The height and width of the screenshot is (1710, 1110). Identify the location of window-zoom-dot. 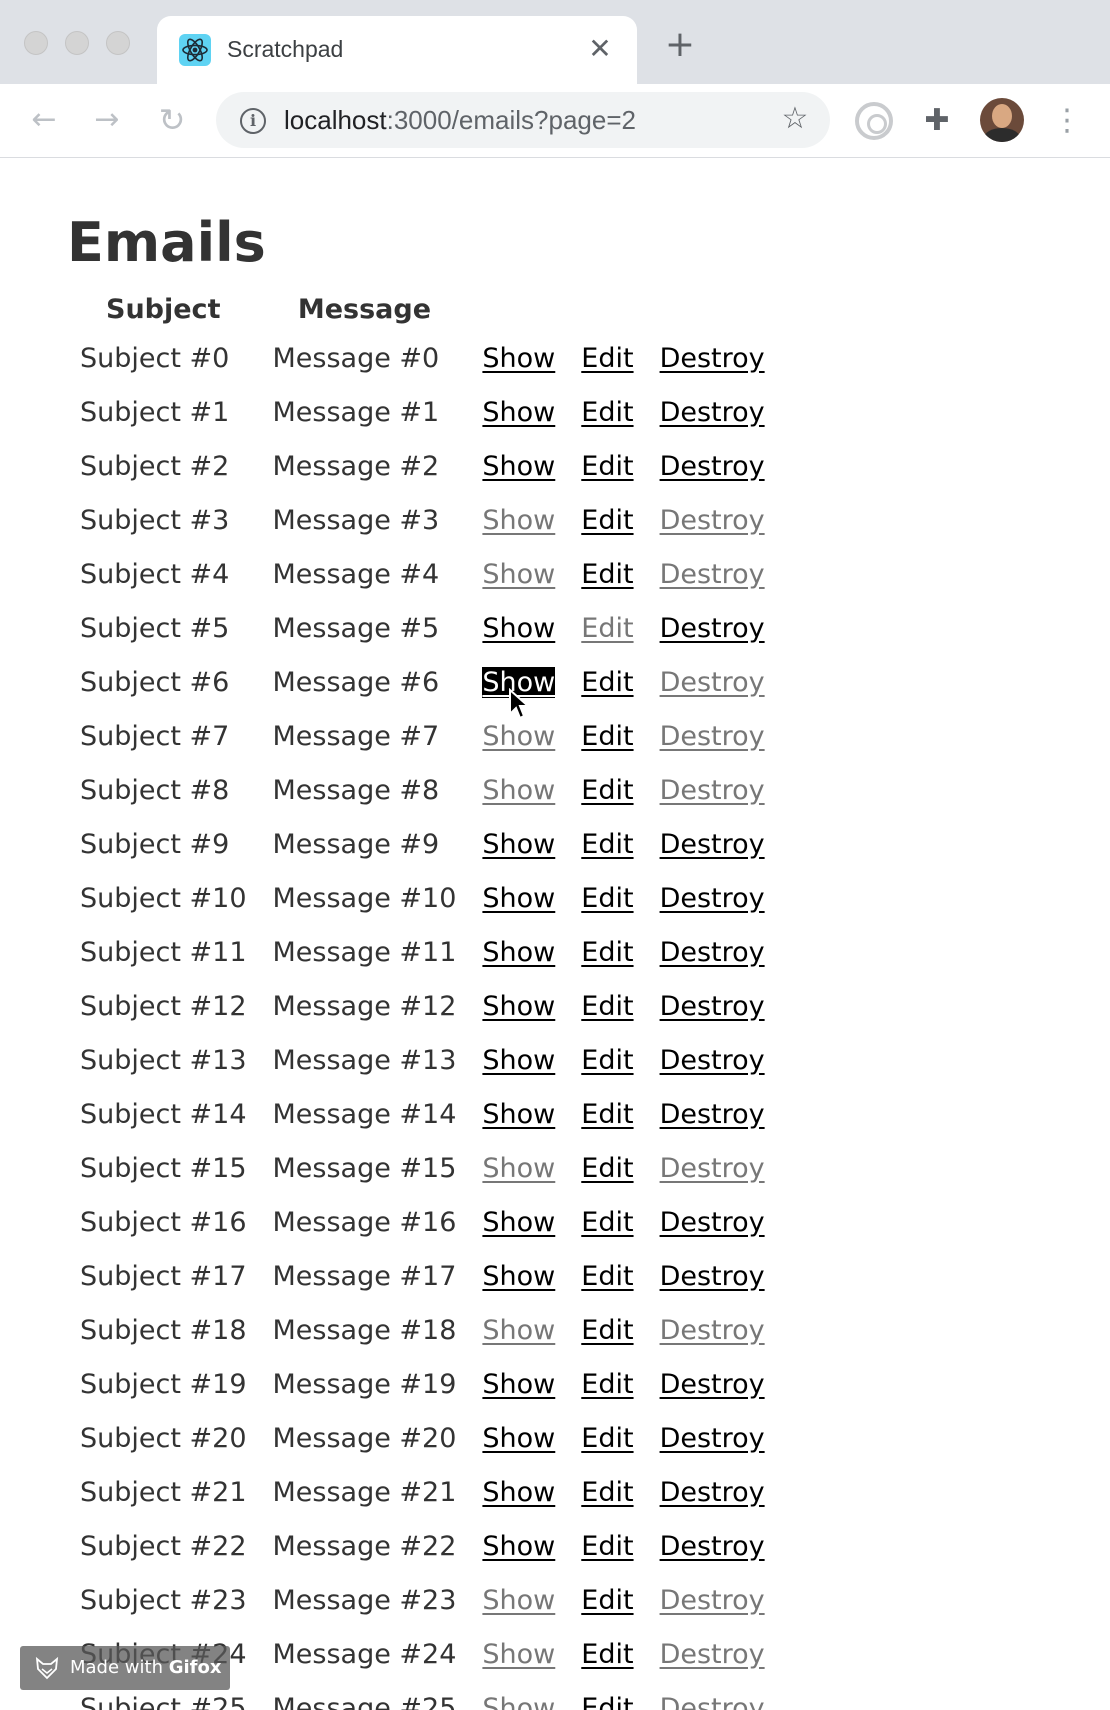
(118, 43).